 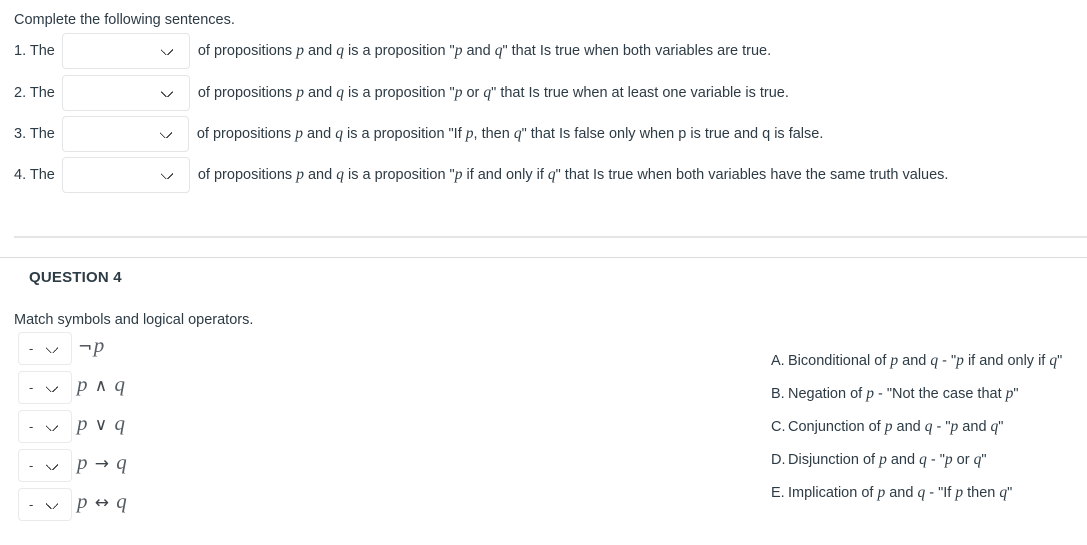 What do you see at coordinates (75, 277) in the screenshot?
I see `question-4-heading: QUESTION 4` at bounding box center [75, 277].